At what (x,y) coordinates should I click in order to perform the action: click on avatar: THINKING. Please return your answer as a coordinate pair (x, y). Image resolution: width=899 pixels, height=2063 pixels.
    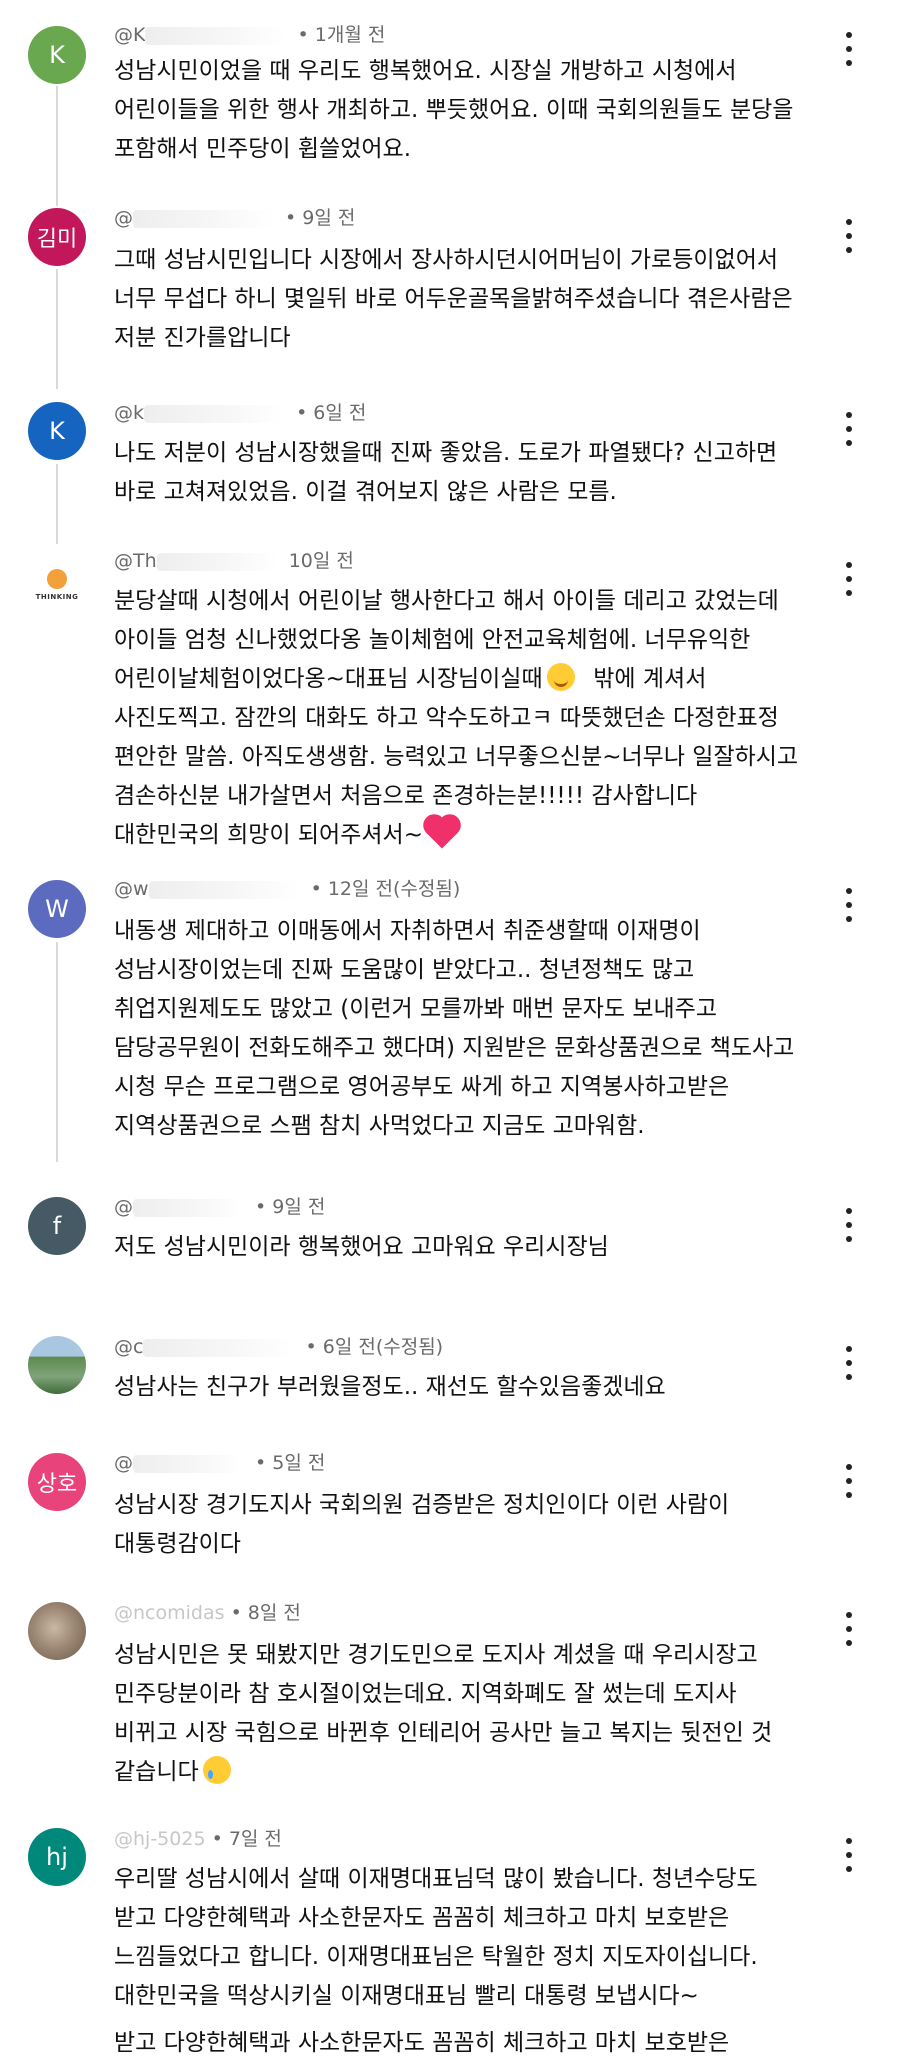
    Looking at the image, I should click on (57, 585).